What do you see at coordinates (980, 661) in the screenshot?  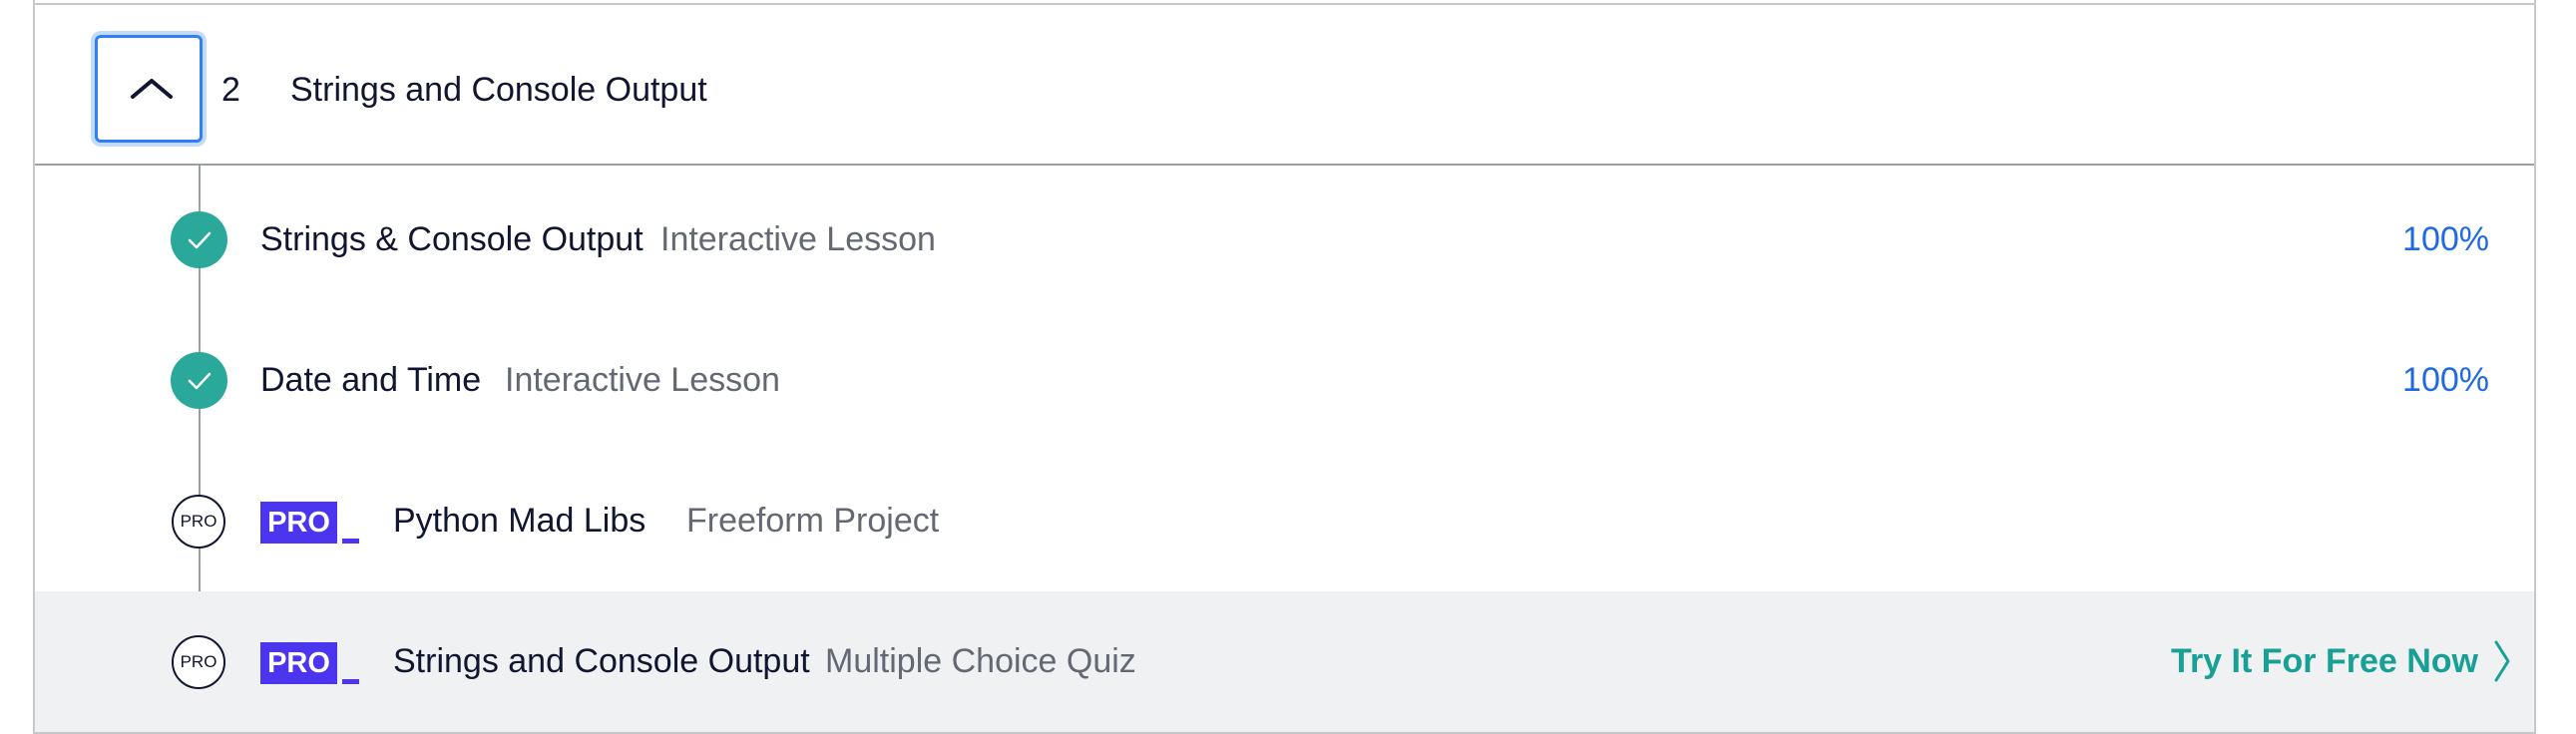 I see `lesson-type: Multiple Choice Quiz` at bounding box center [980, 661].